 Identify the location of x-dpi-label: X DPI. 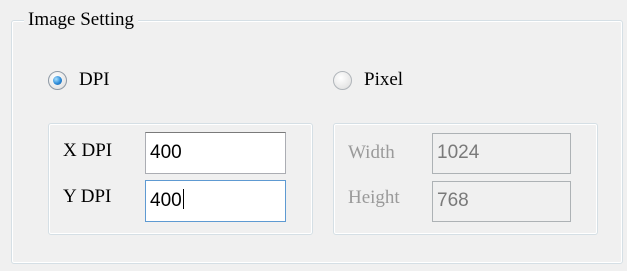
(88, 150).